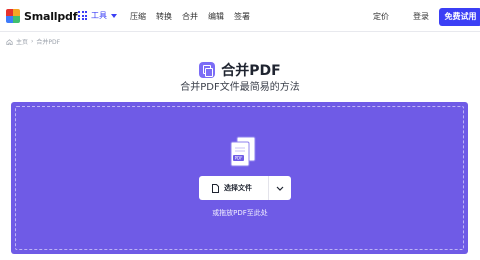  Describe the element at coordinates (9, 41) in the screenshot. I see `home-icon` at that location.